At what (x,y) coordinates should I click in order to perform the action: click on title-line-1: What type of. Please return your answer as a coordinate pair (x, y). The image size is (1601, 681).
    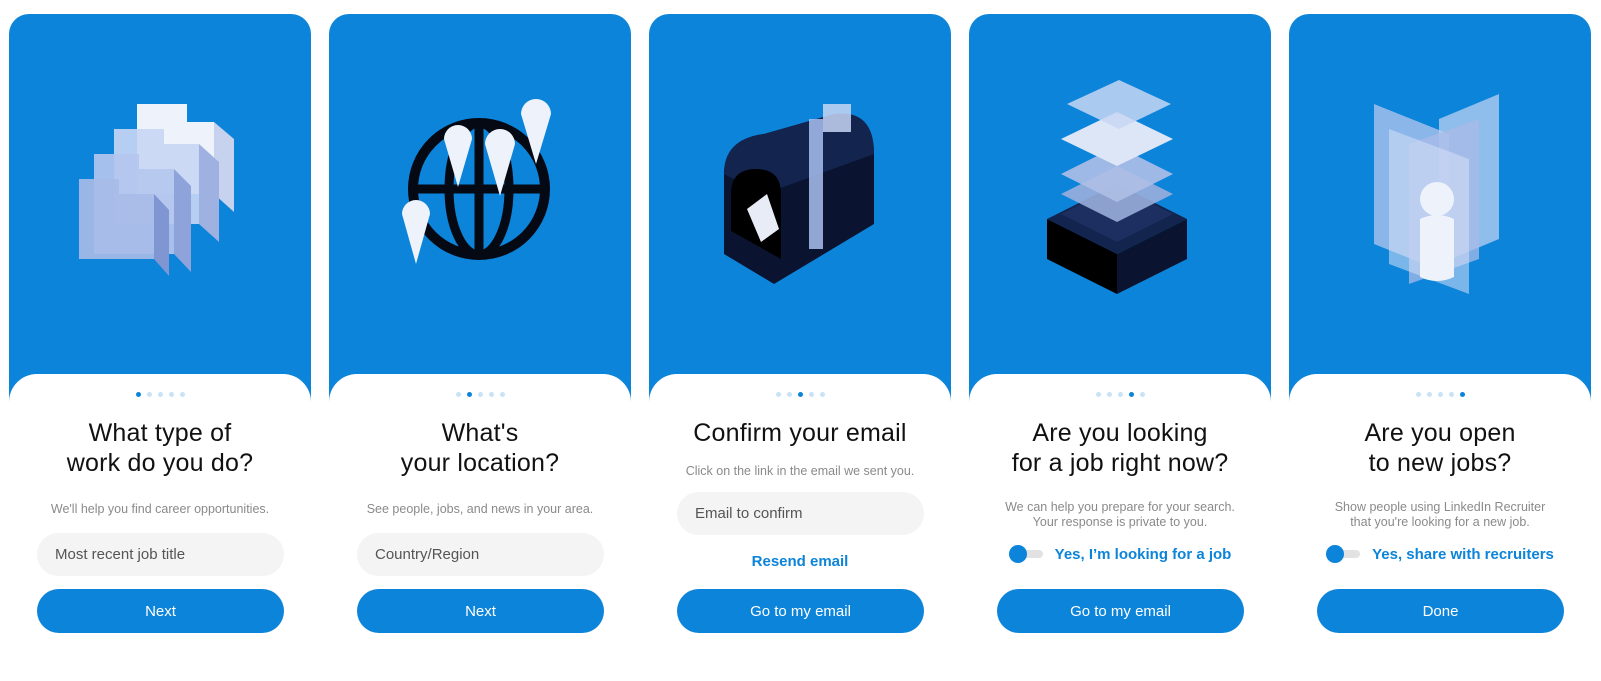
    Looking at the image, I should click on (160, 433).